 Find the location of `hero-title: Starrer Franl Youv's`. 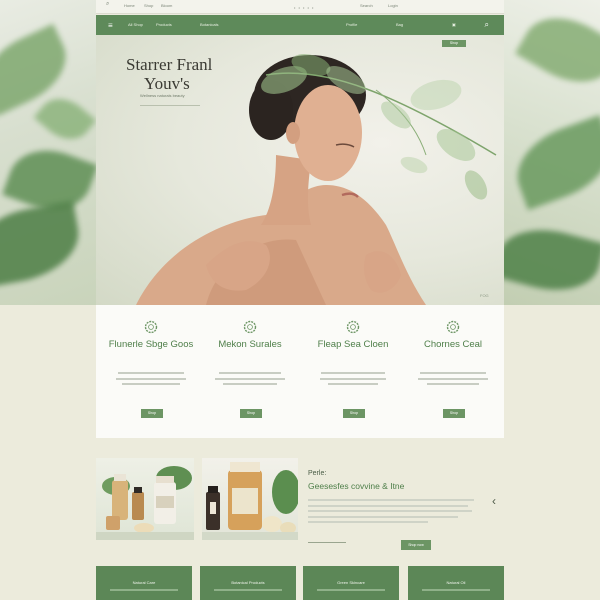

hero-title: Starrer Franl Youv's is located at coordinates (186, 74).